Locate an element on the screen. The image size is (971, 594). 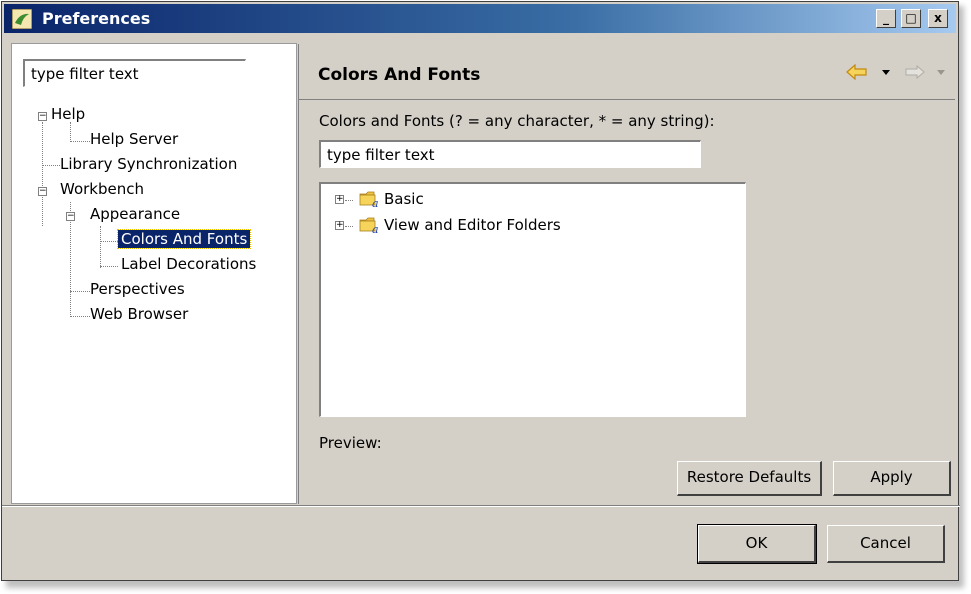
tree-item-appearance: Appearance is located at coordinates (135, 214).